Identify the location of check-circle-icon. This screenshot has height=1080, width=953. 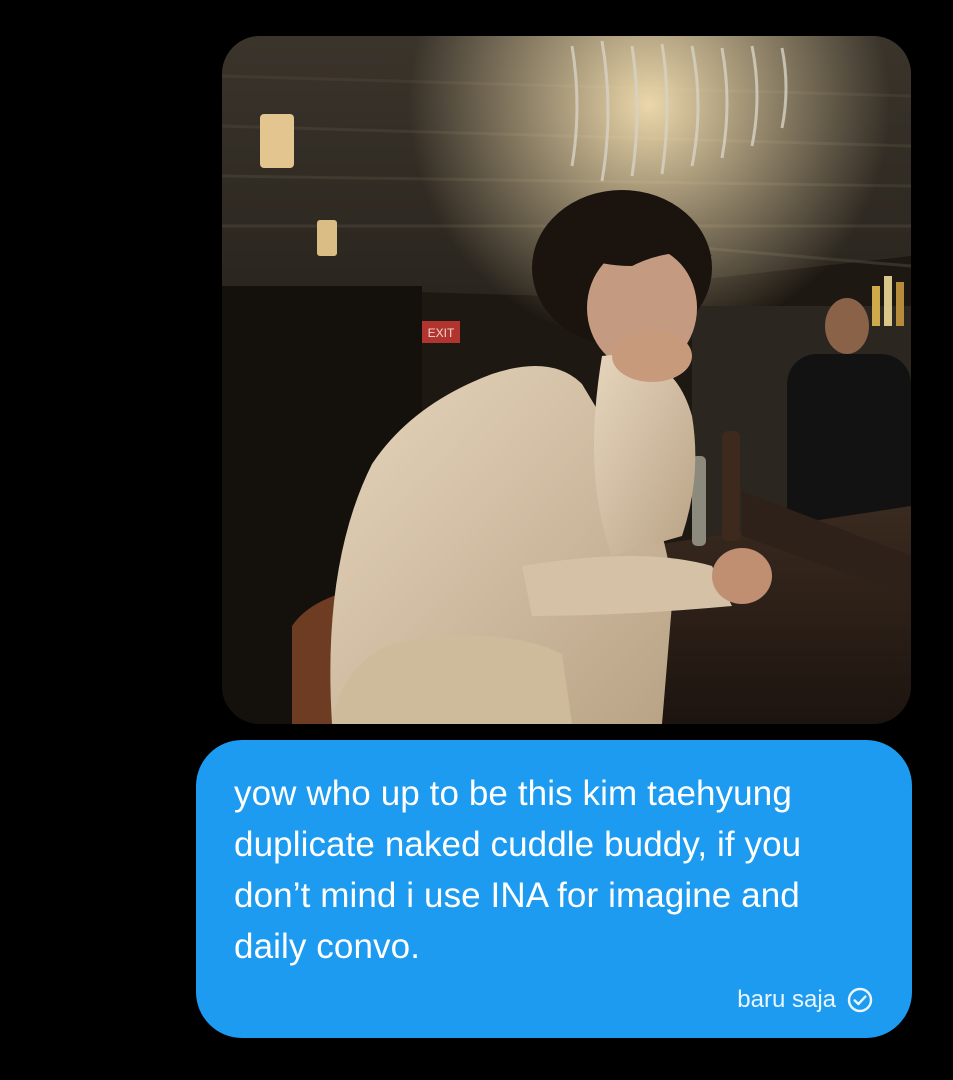
(860, 1000).